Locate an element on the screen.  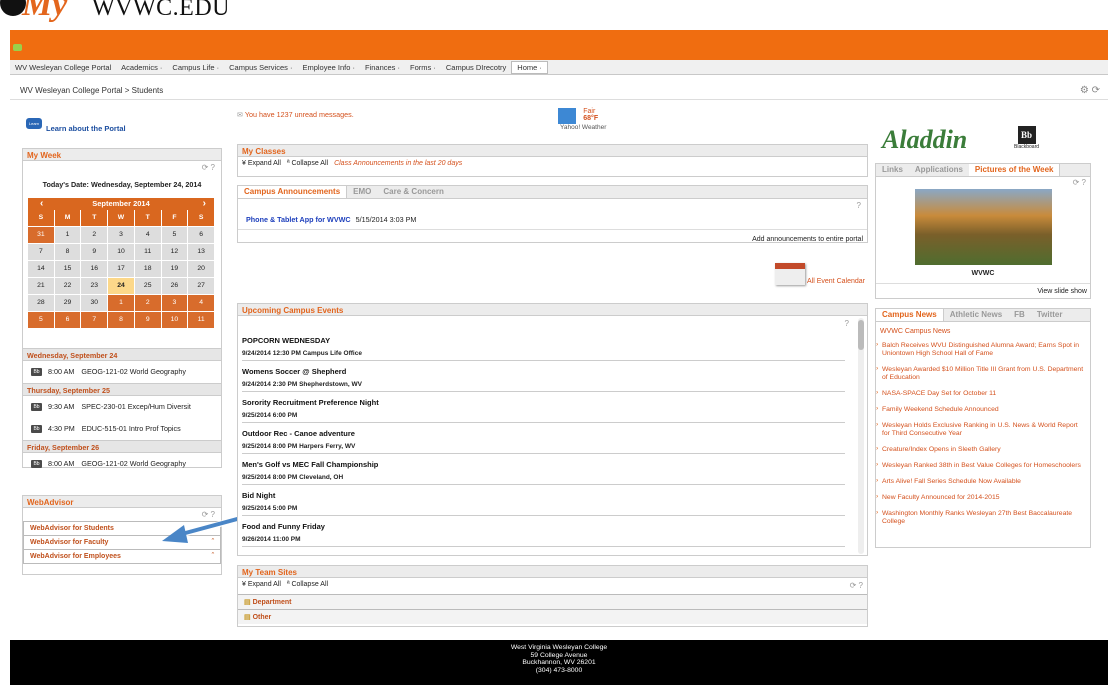
calendar-day: 19 is located at coordinates (174, 269).